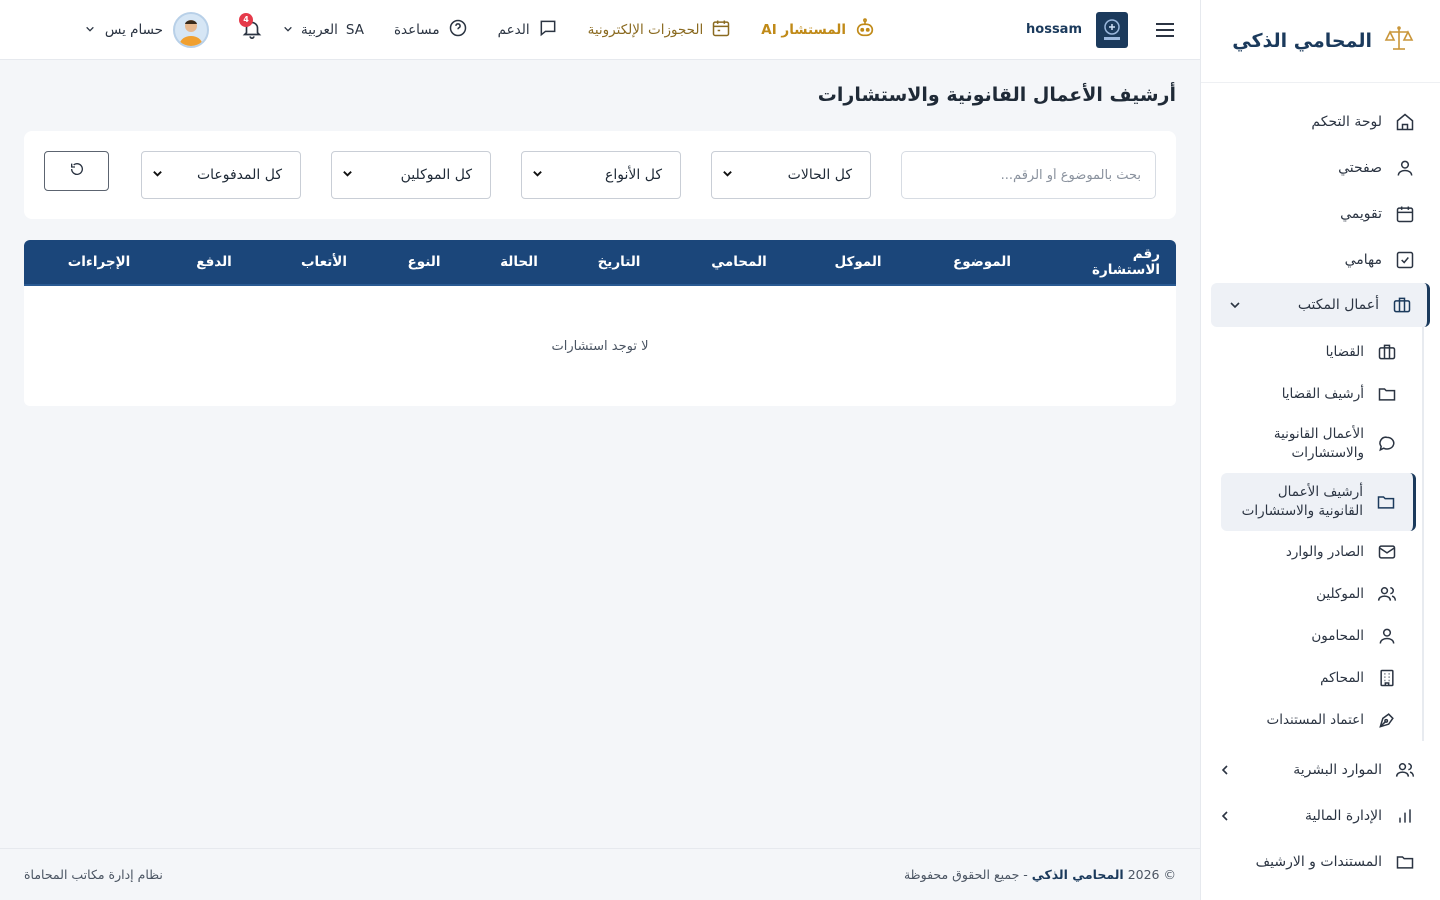 This screenshot has height=900, width=1440. I want to click on col-status: الحالة, so click(519, 262).